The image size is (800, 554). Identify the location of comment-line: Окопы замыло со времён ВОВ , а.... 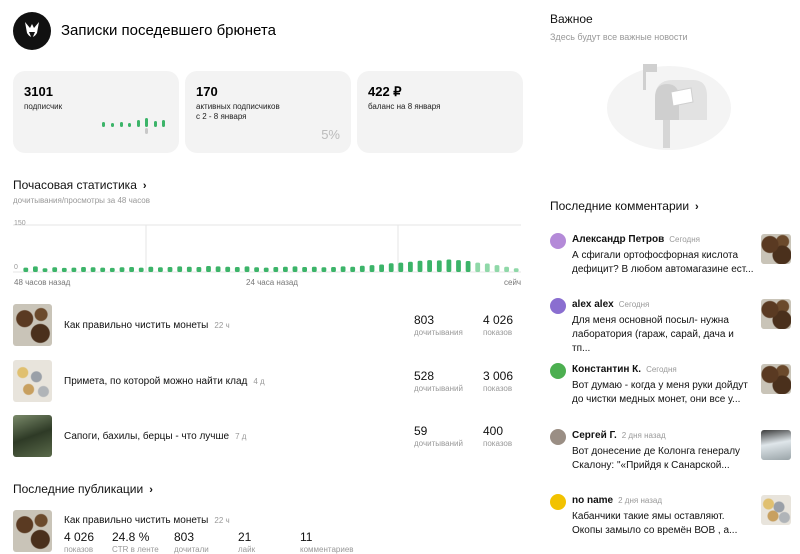
(655, 530).